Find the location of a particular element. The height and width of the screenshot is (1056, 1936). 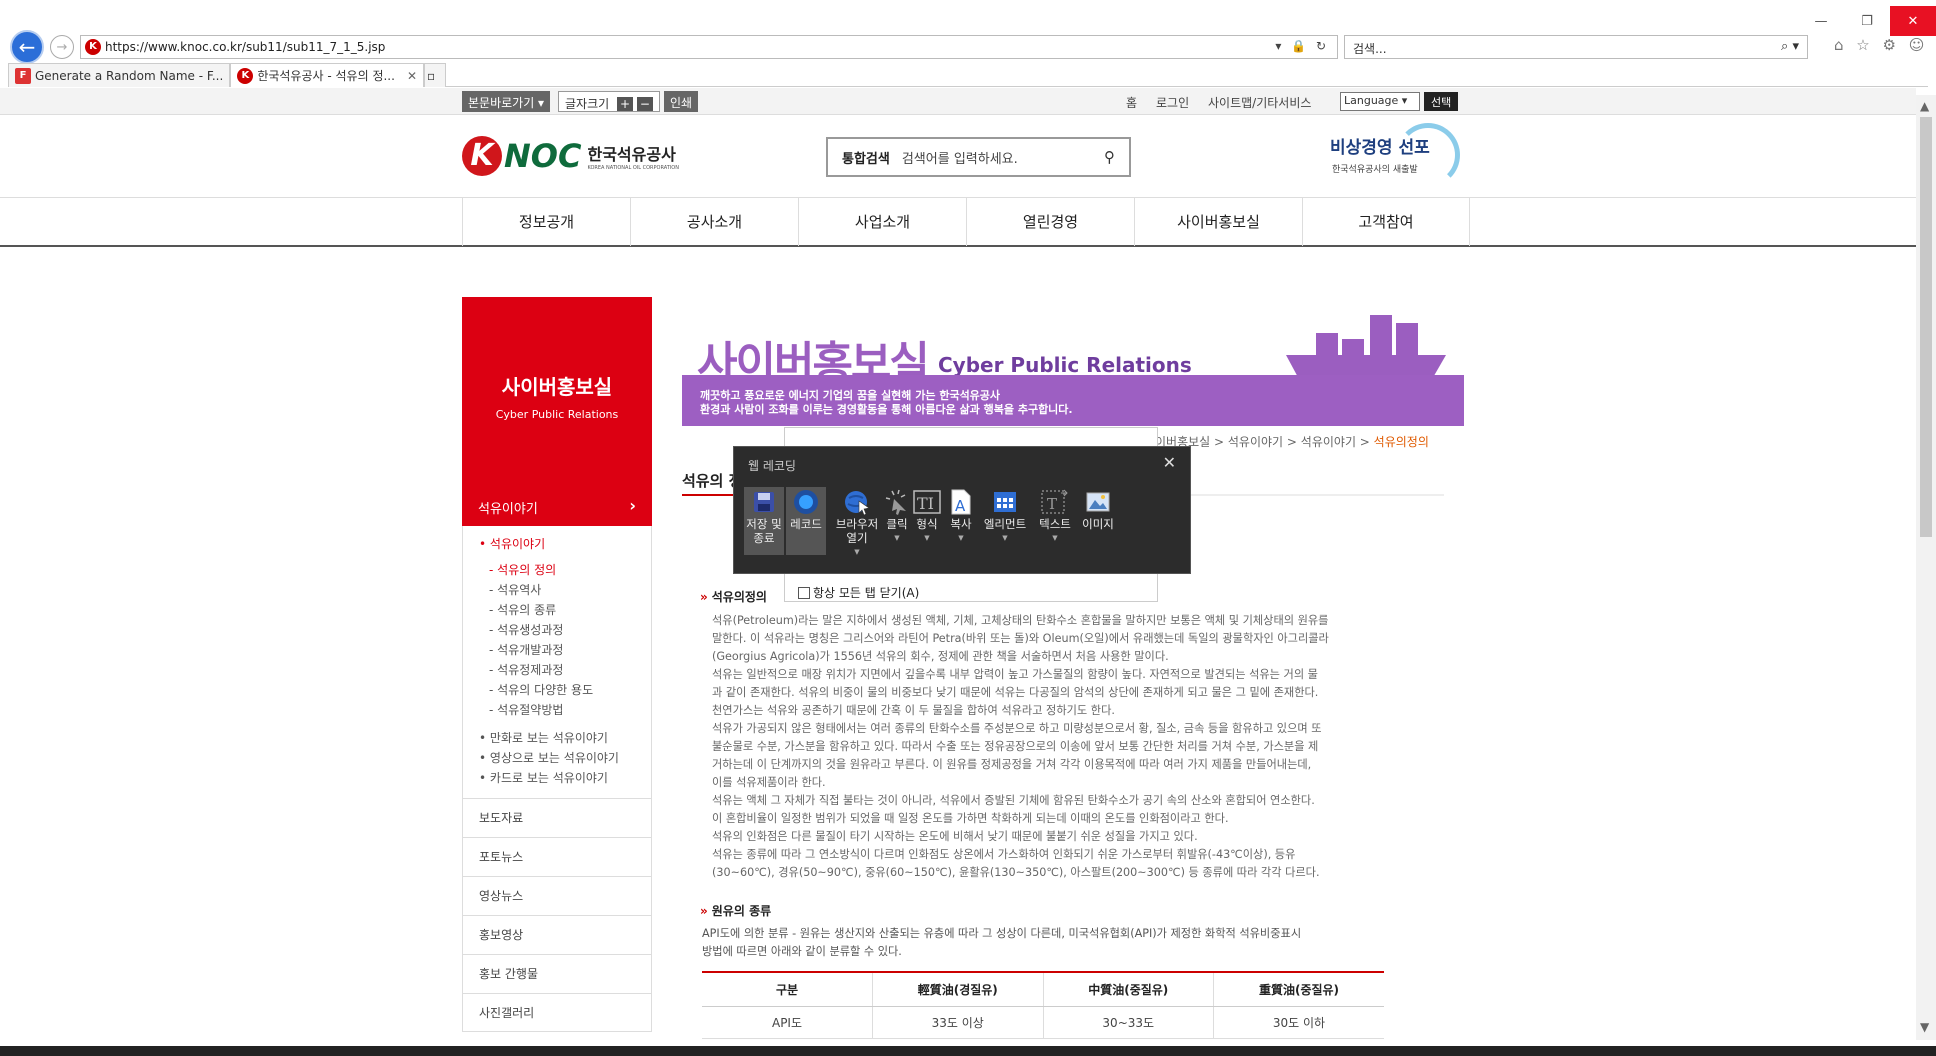

image-tool-button: 이미지 is located at coordinates (1098, 521).